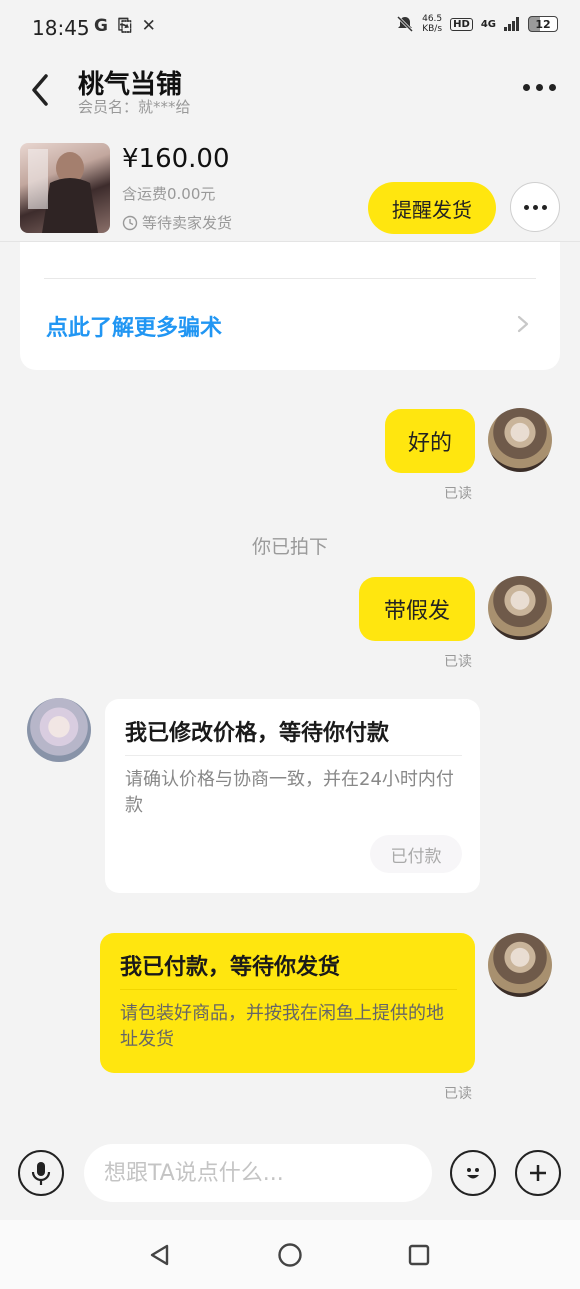 This screenshot has width=580, height=1289. Describe the element at coordinates (523, 324) in the screenshot. I see `chevron-right-icon` at that location.